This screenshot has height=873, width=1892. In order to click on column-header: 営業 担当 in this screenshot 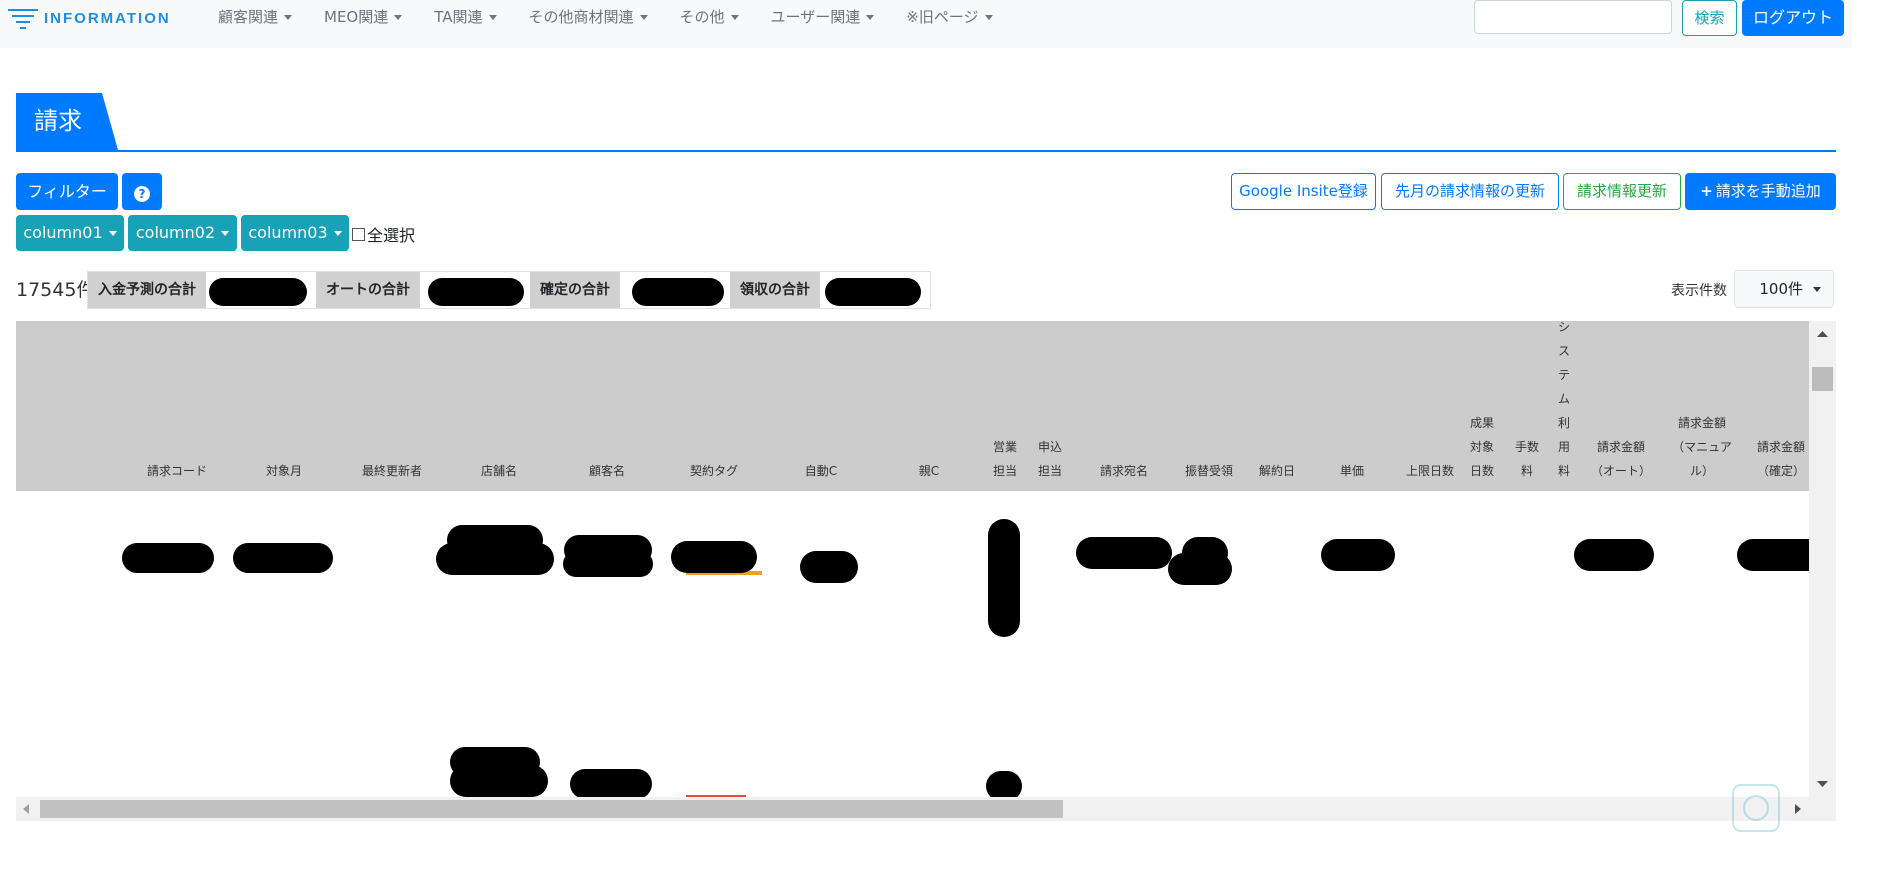, I will do `click(1005, 459)`.